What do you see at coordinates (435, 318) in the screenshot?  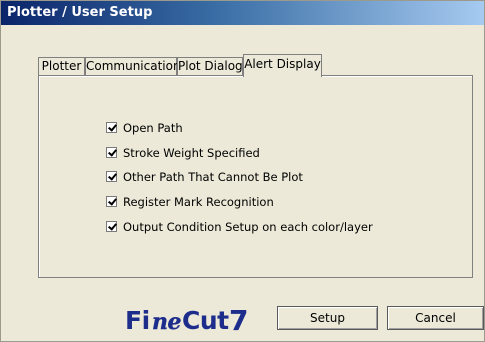 I see `cancel-button: Cancel` at bounding box center [435, 318].